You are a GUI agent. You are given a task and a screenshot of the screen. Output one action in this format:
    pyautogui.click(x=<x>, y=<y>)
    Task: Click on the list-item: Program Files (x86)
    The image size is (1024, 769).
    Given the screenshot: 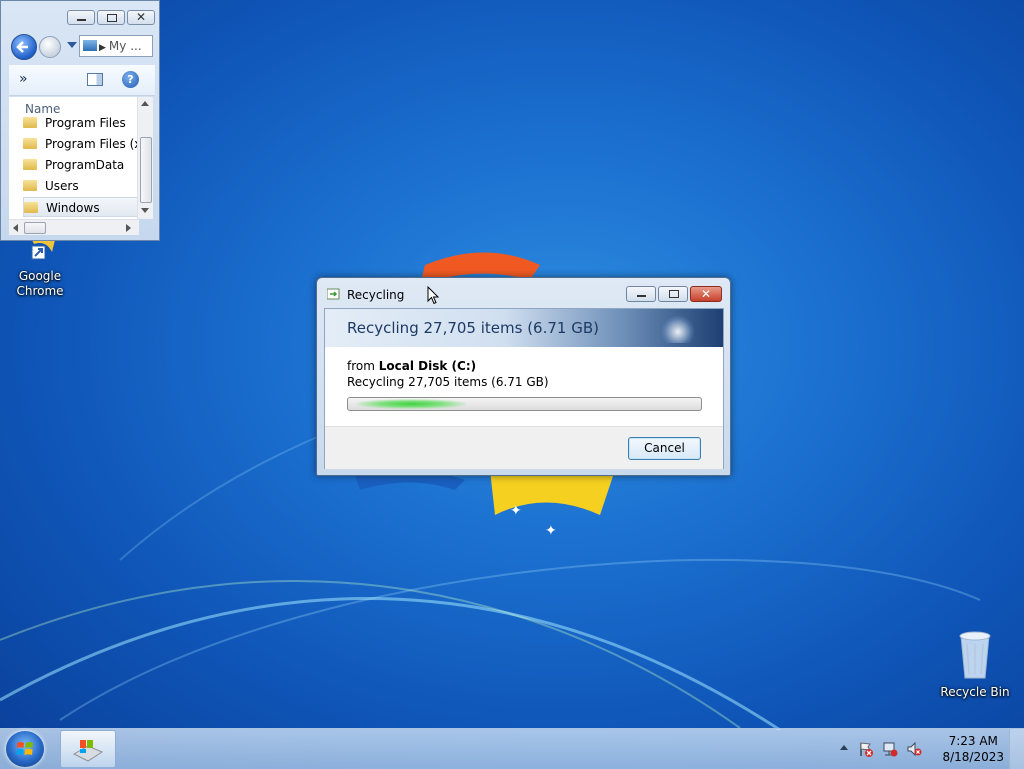 What is the action you would take?
    pyautogui.click(x=81, y=144)
    